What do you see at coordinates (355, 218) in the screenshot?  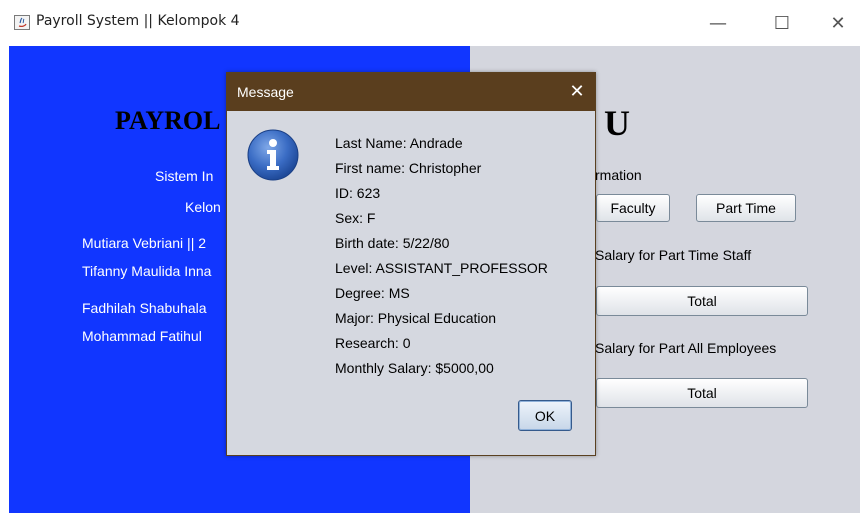 I see `message-line: Sex: F` at bounding box center [355, 218].